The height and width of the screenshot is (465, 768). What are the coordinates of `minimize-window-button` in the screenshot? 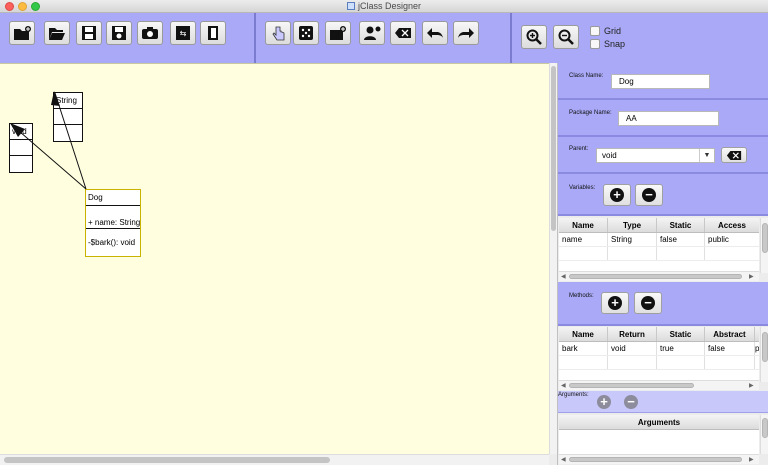 It's located at (22, 6).